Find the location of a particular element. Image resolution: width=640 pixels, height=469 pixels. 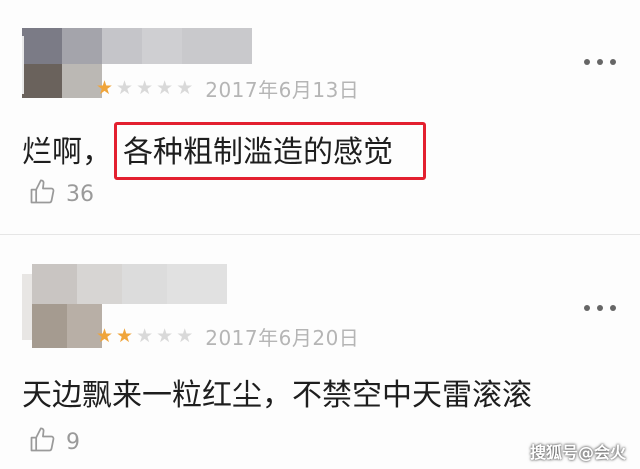

comment-text: 烂啊， 各种粗制滥造的感觉 is located at coordinates (224, 151).